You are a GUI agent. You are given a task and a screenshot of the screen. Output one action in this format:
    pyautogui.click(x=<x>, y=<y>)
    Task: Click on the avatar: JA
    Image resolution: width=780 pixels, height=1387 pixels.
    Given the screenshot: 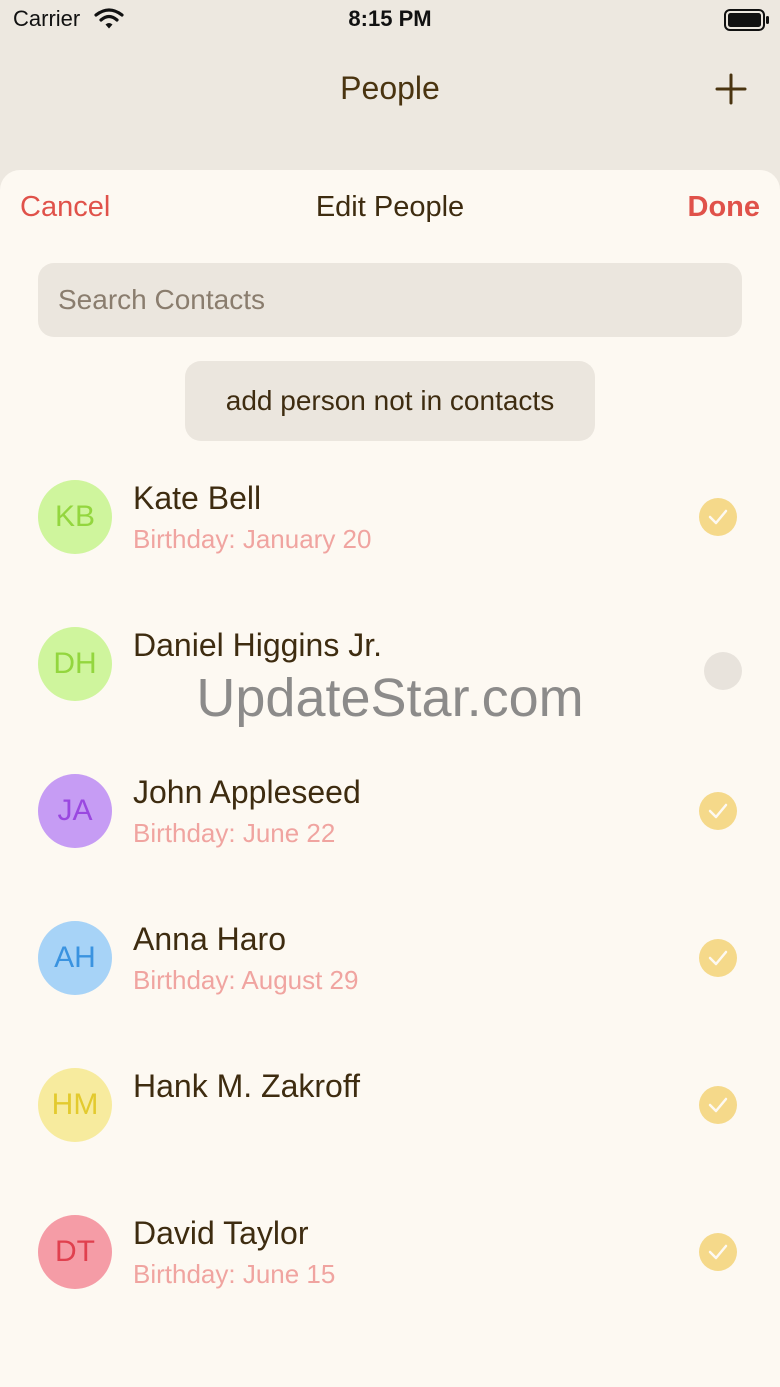 What is the action you would take?
    pyautogui.click(x=75, y=811)
    